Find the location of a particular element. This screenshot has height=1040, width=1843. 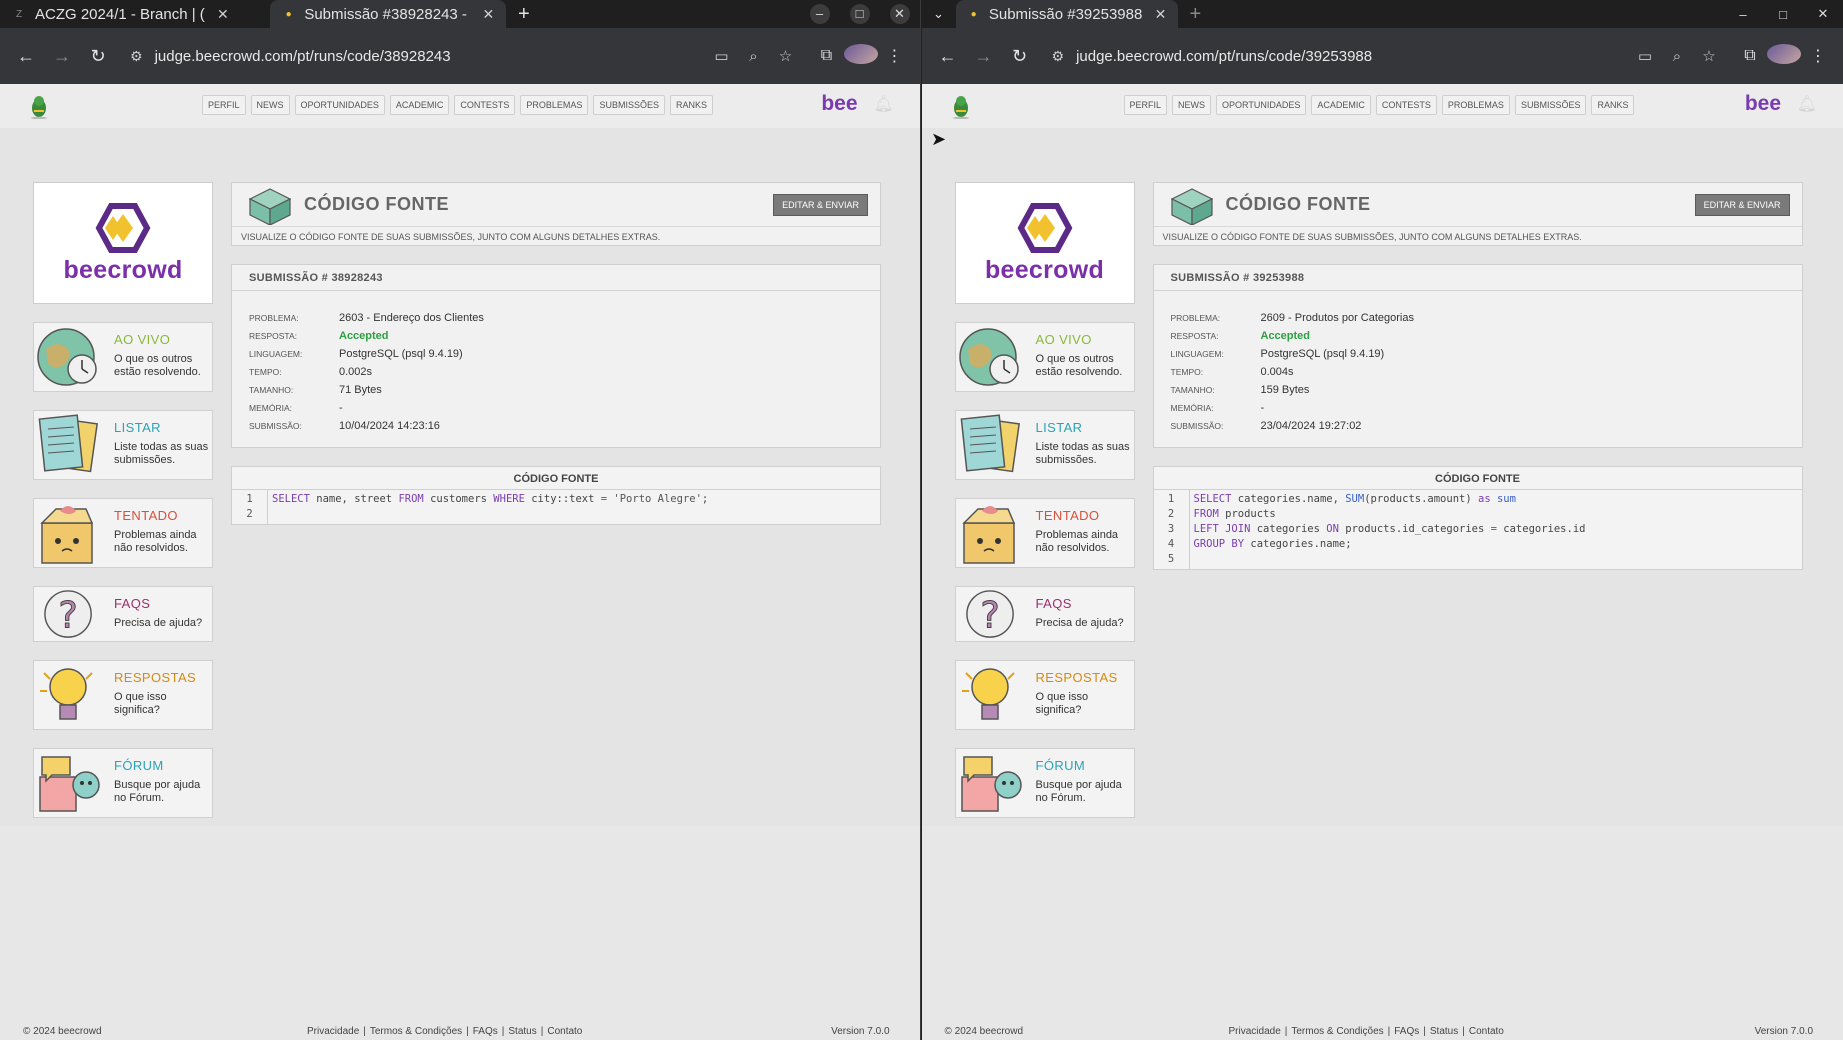

sidebar-item-title: TENTADO is located at coordinates (146, 515).